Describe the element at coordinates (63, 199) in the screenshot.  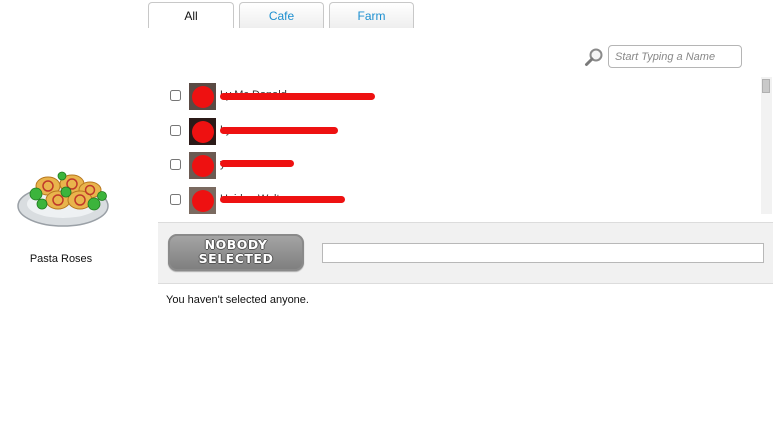
I see `gift-image` at that location.